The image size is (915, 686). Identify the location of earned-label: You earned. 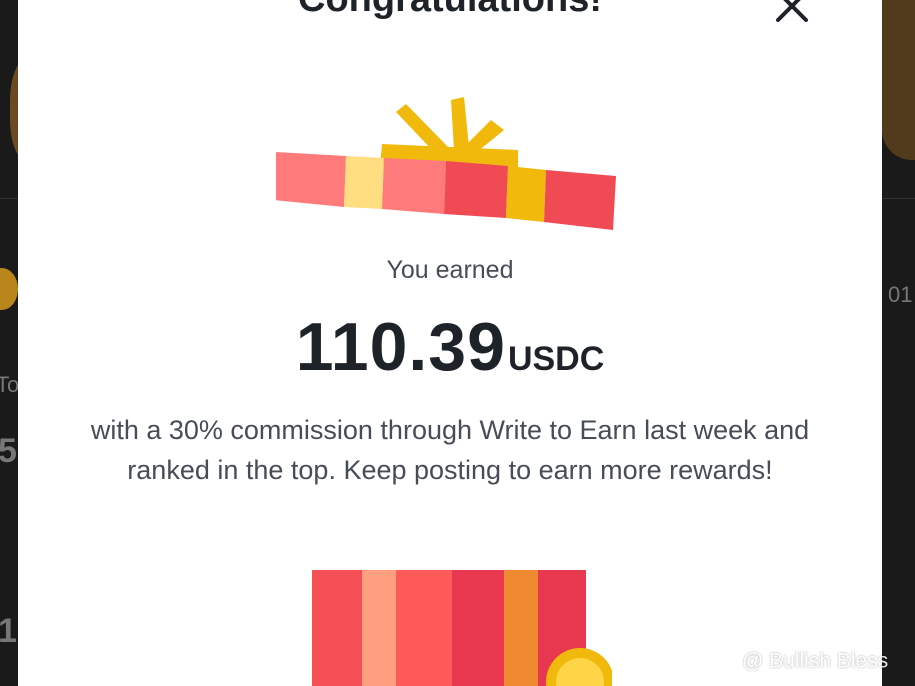
(450, 270).